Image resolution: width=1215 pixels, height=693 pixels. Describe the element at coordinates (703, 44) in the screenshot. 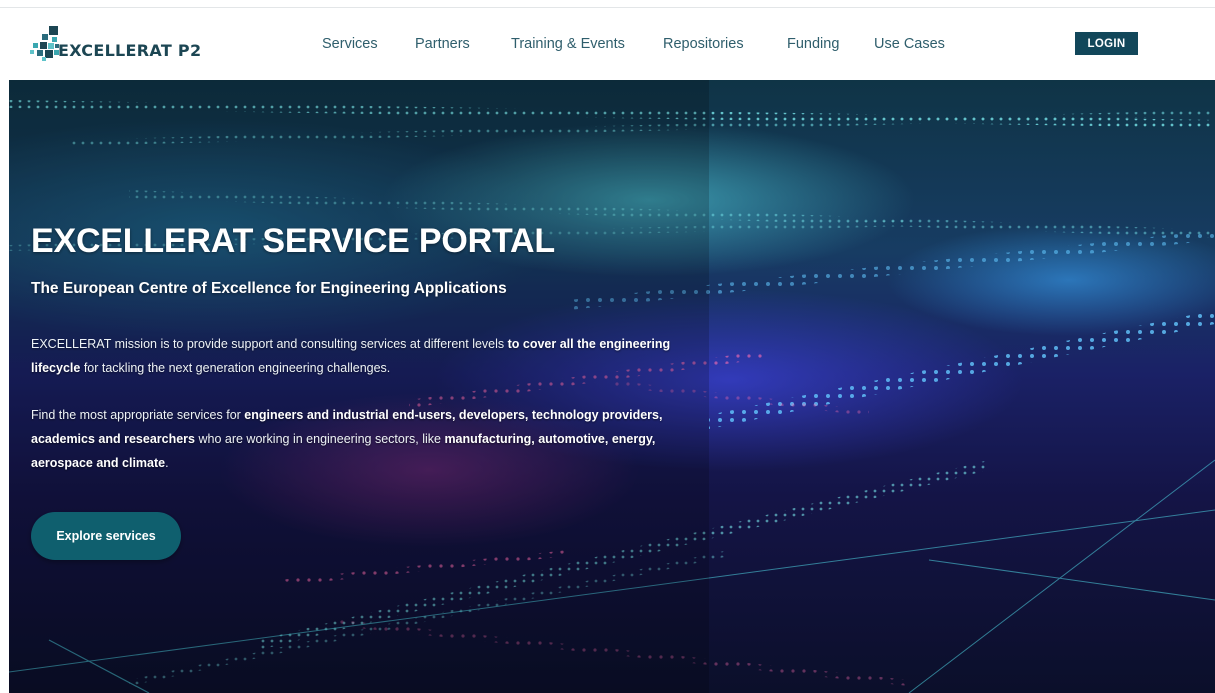

I see `nav-item-repositories: Repositories` at that location.